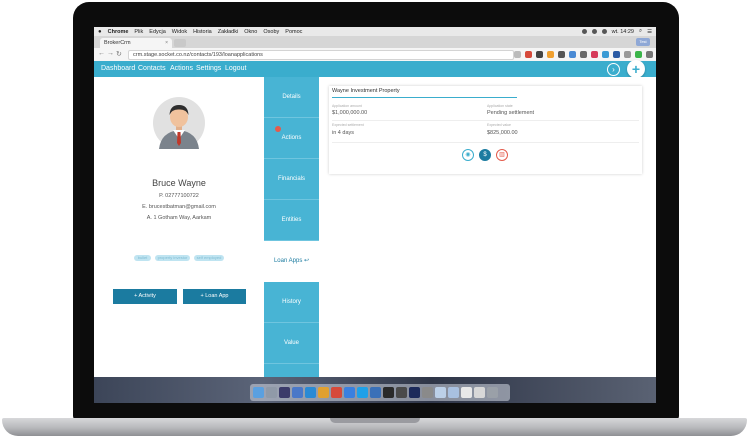 This screenshot has width=749, height=442. I want to click on side-item-actions: Actions, so click(291, 138).